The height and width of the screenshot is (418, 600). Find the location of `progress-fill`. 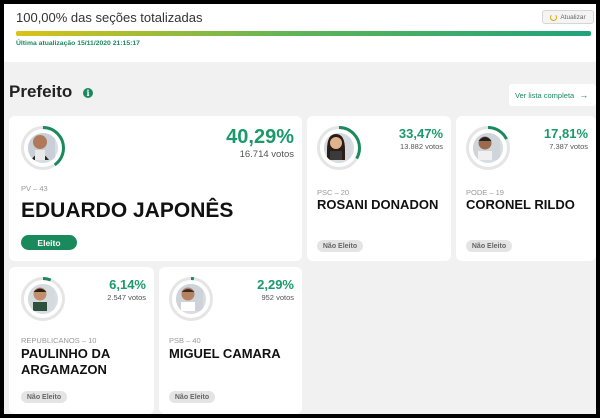

progress-fill is located at coordinates (303, 33).